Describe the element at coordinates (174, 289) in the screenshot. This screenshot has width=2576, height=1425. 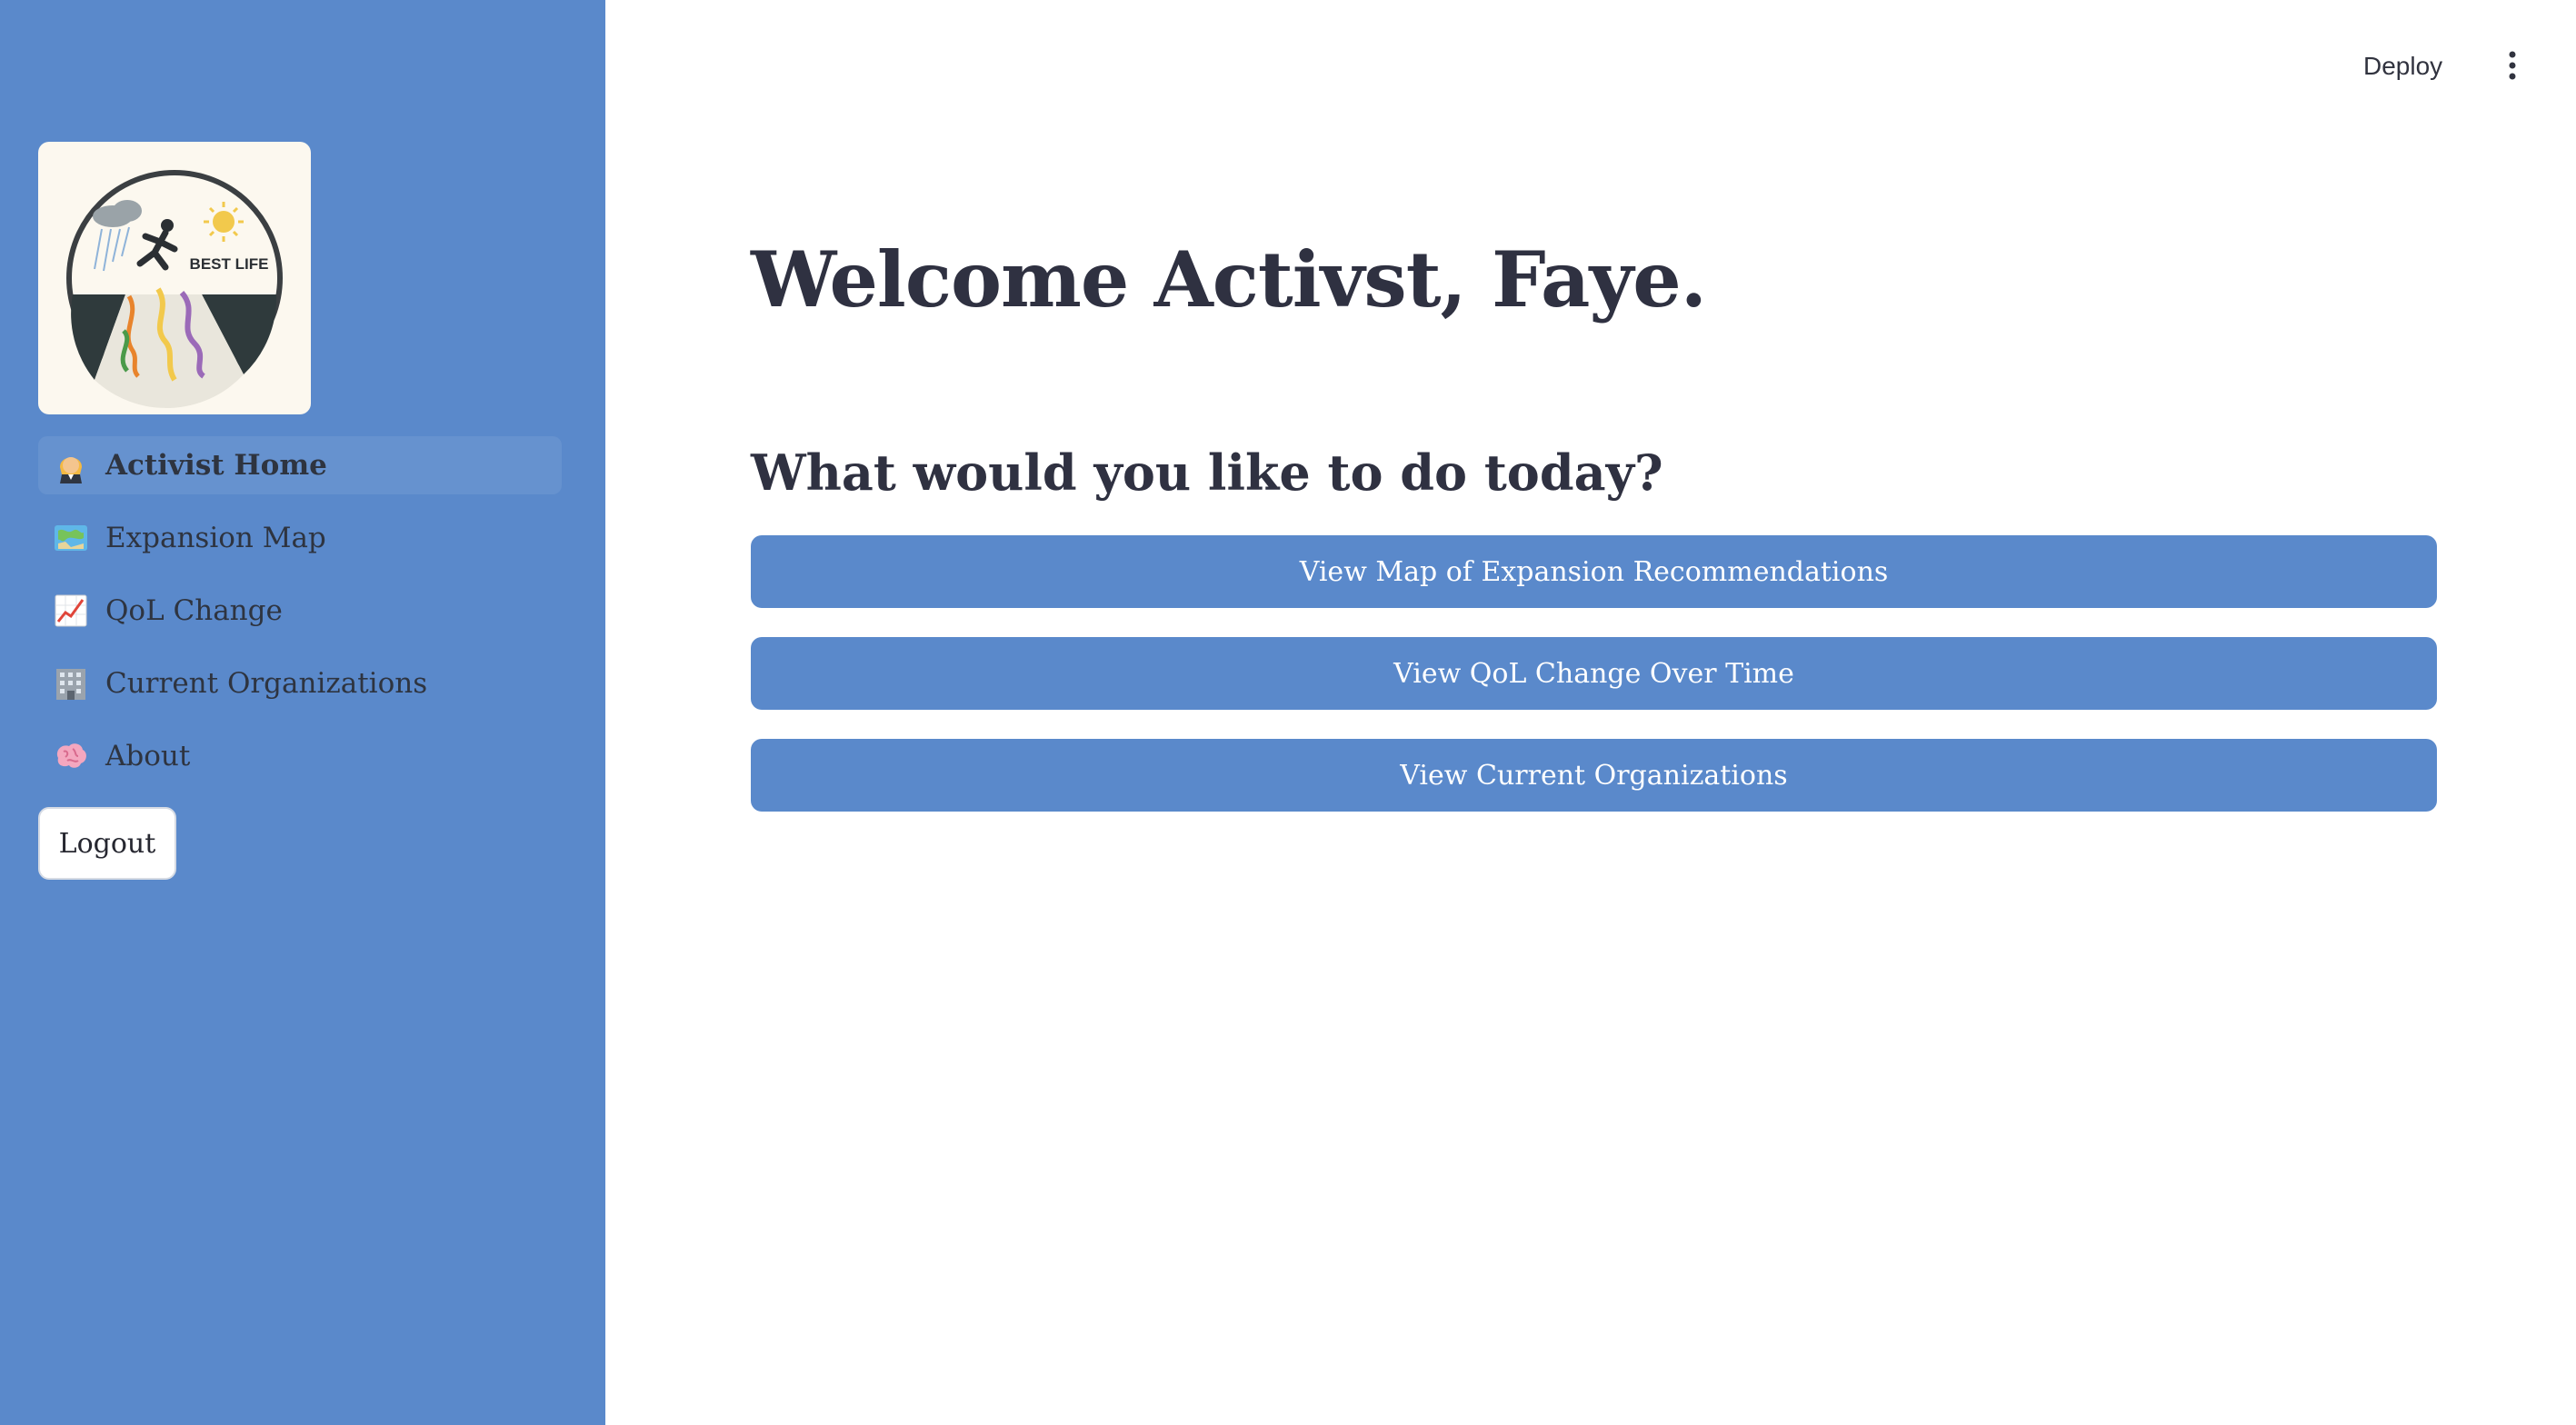
I see `best-life-logo: BEST LIFE` at that location.